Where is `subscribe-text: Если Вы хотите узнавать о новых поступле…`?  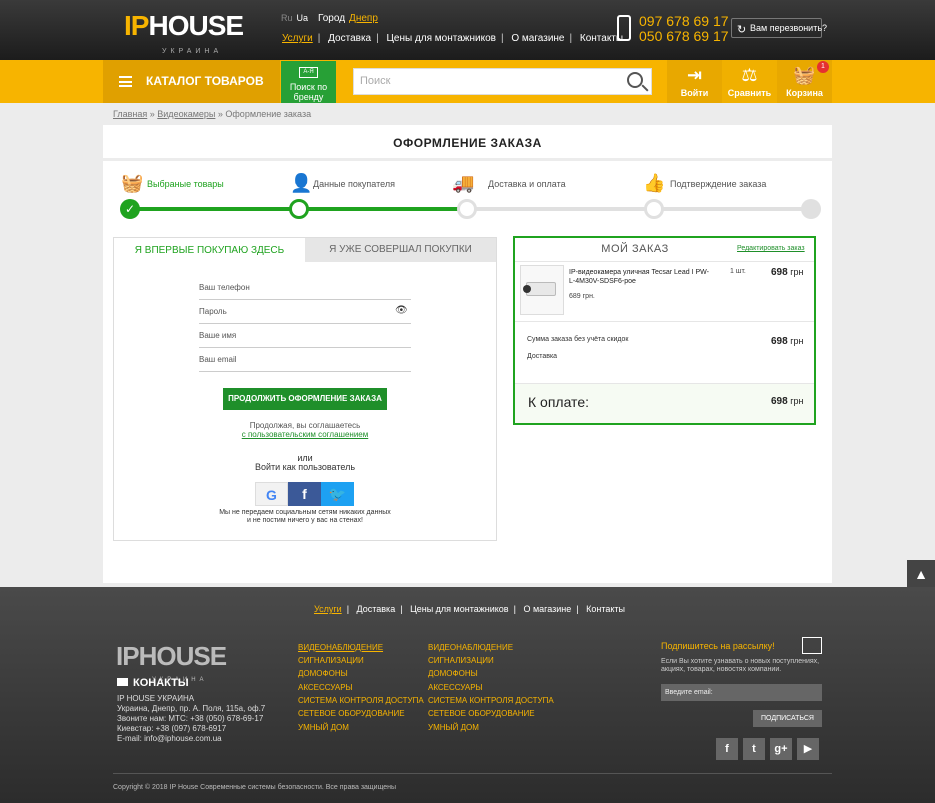 subscribe-text: Если Вы хотите узнавать о новых поступле… is located at coordinates (740, 665).